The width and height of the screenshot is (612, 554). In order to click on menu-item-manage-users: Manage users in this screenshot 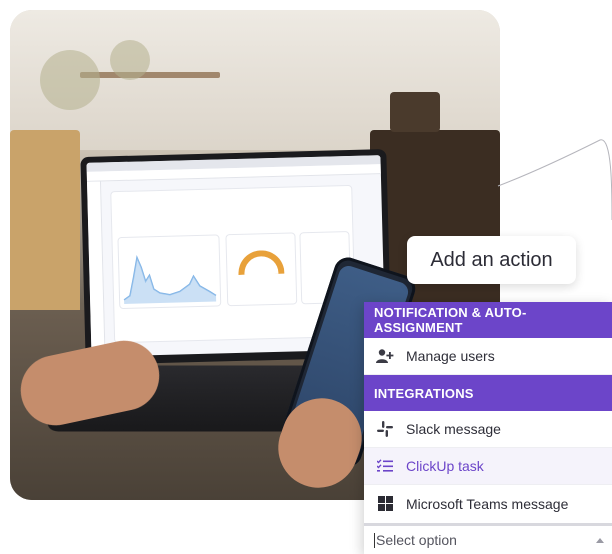, I will do `click(488, 356)`.